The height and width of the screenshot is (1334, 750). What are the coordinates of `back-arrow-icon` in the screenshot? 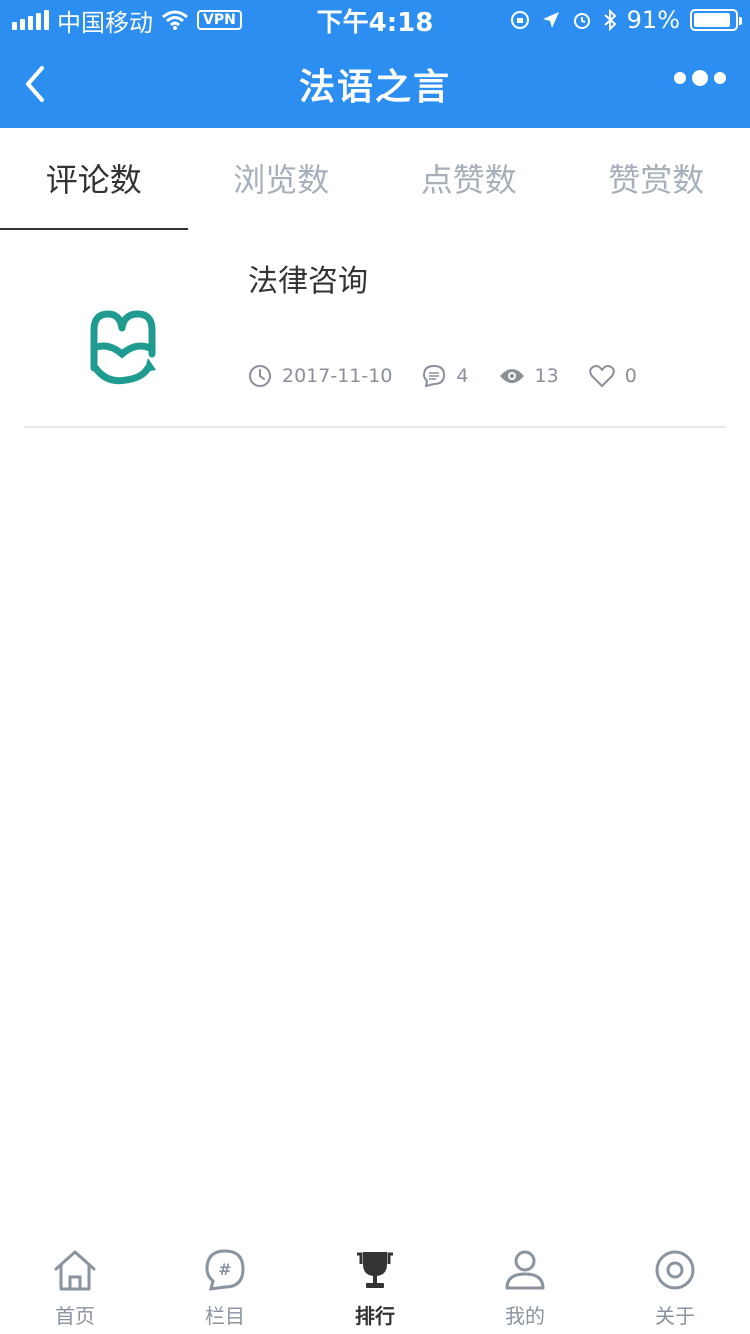 It's located at (40, 84).